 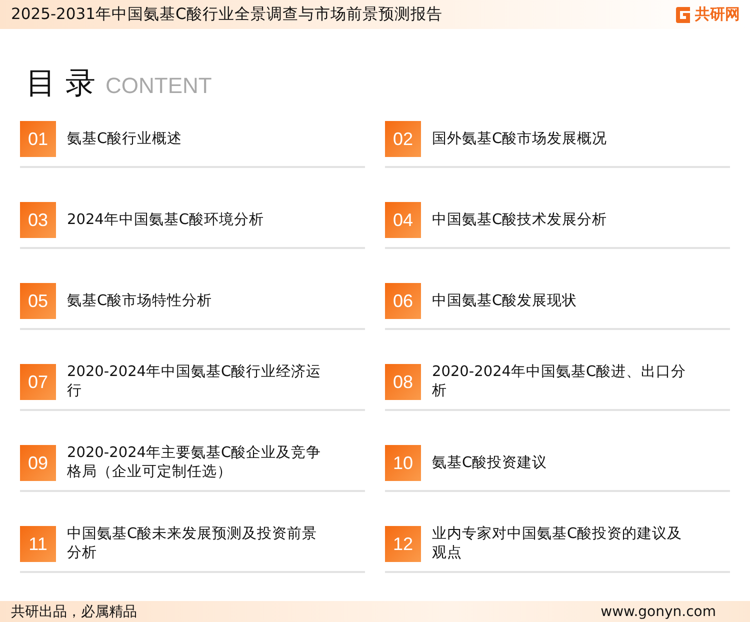 What do you see at coordinates (38, 463) in the screenshot?
I see `chapter-number: 09` at bounding box center [38, 463].